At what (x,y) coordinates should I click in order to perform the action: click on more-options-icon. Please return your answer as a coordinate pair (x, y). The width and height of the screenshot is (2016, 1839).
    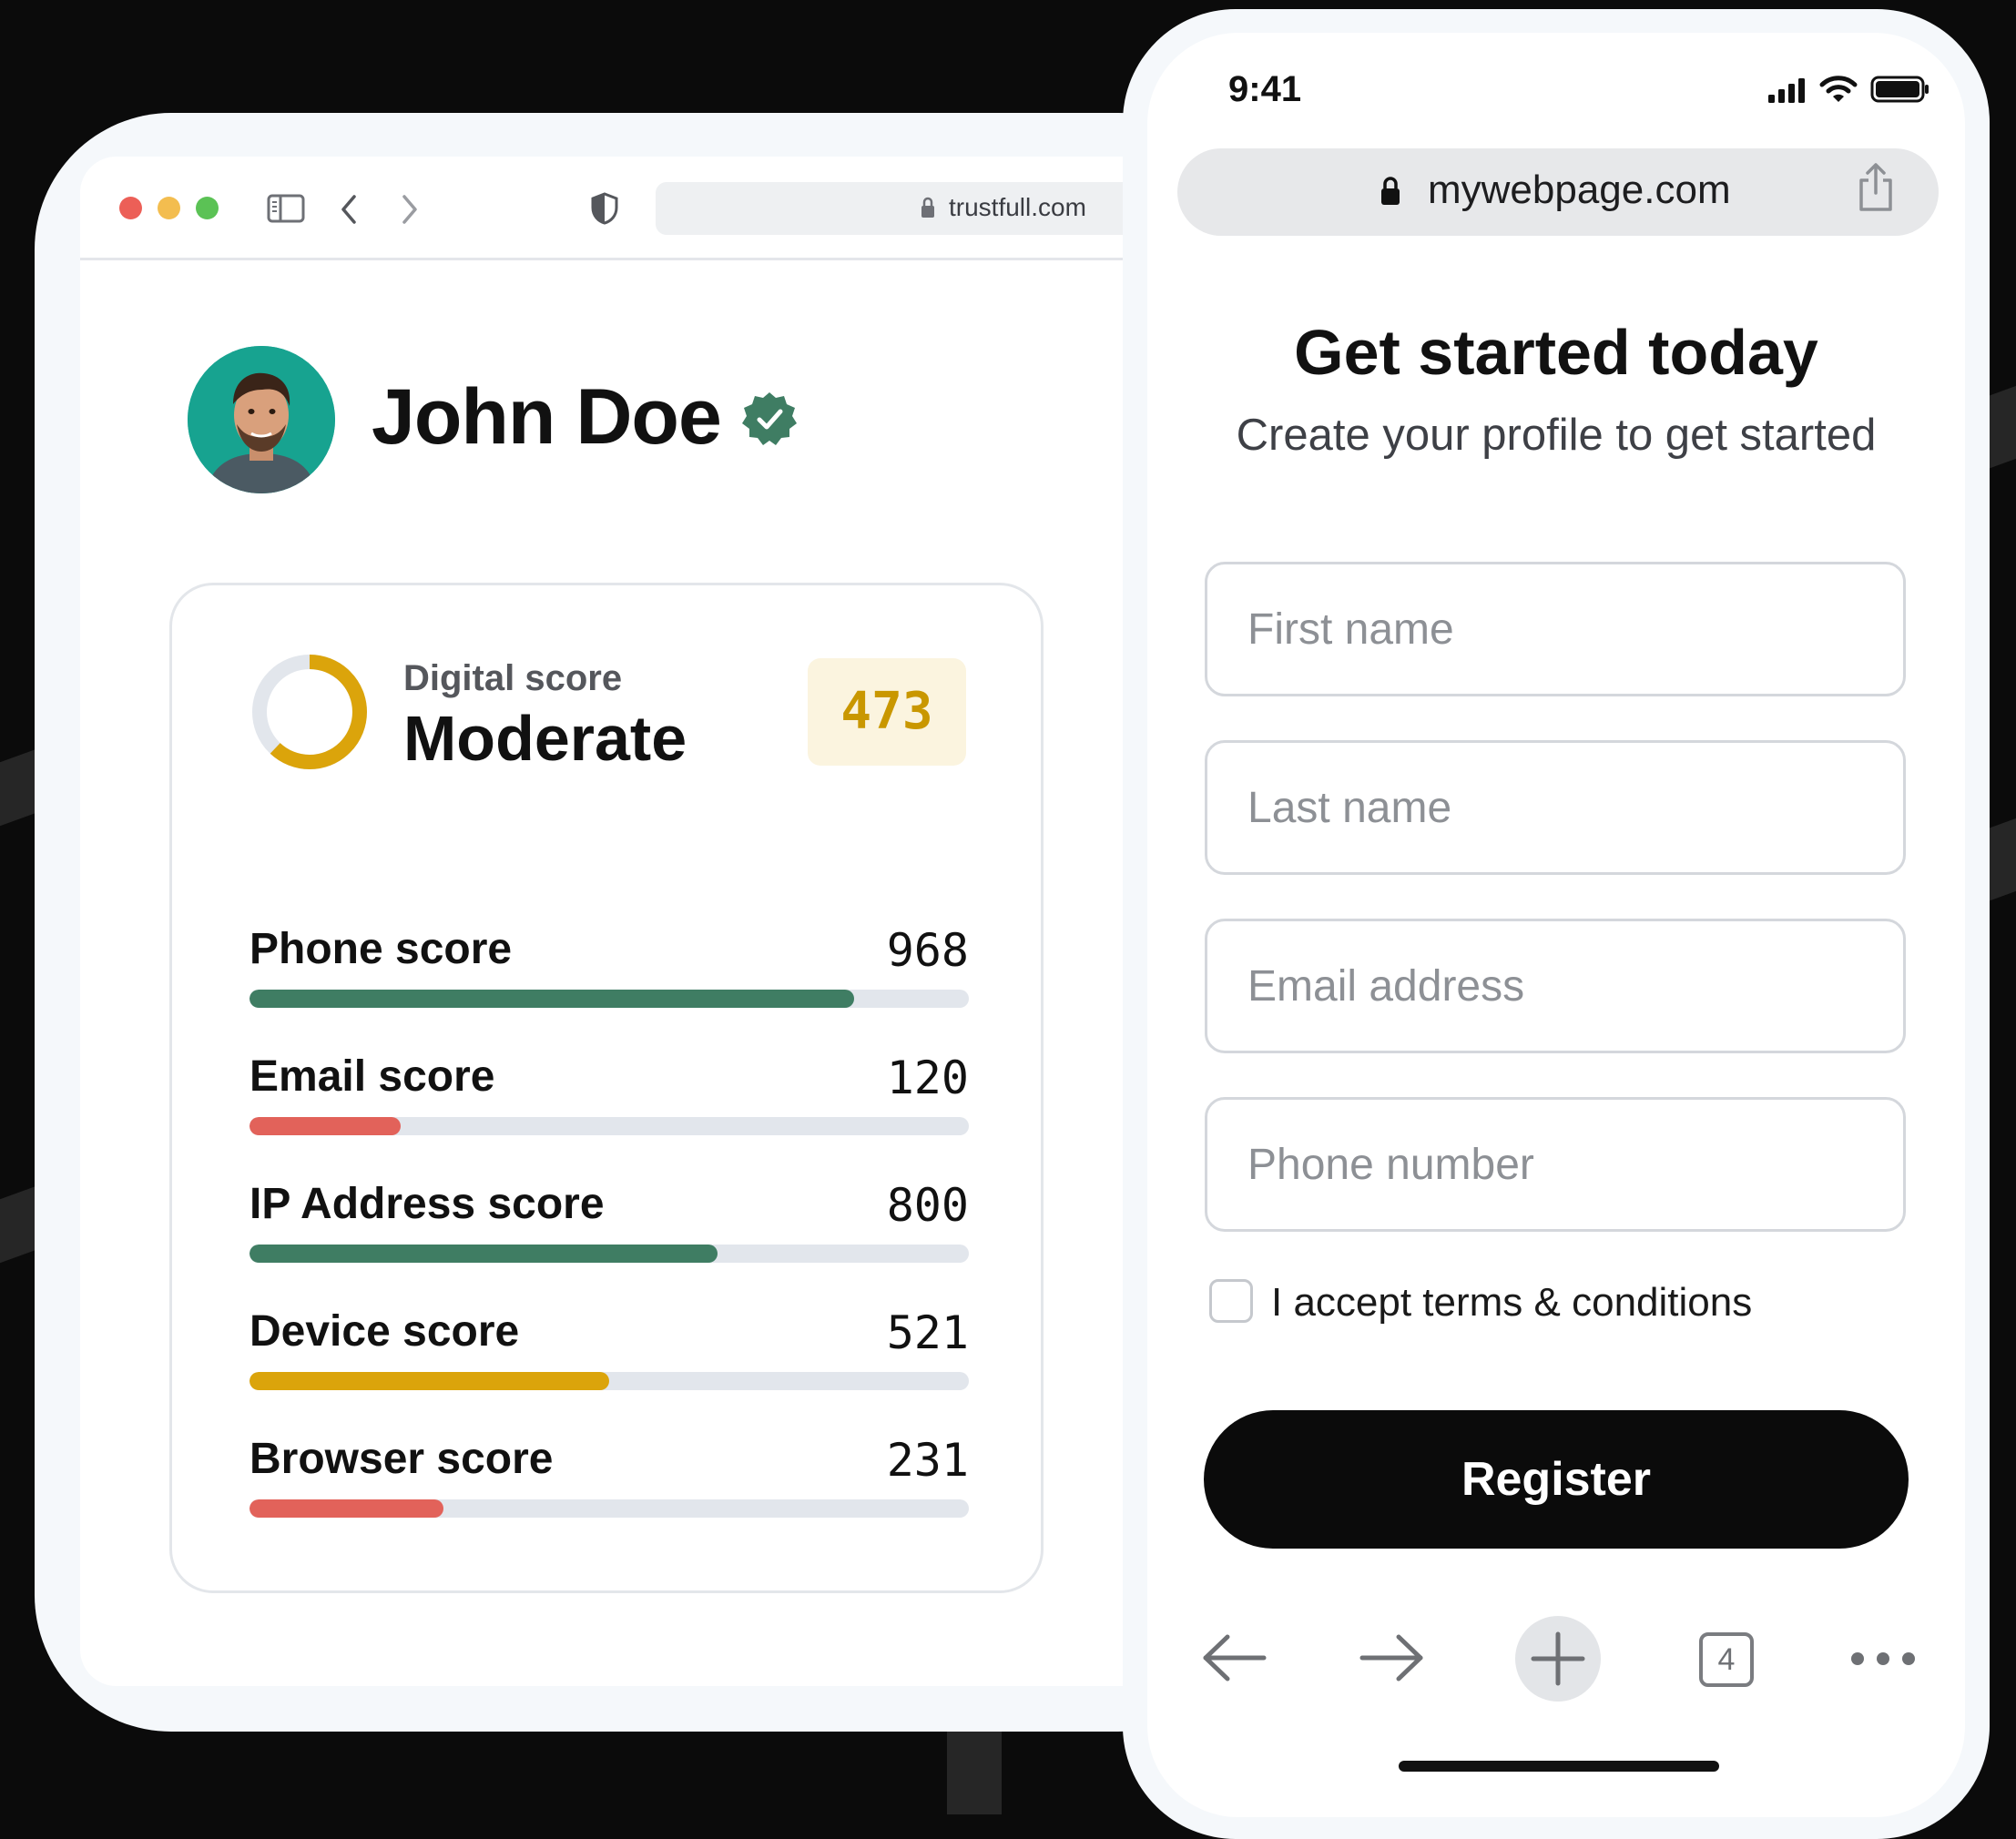
    Looking at the image, I should click on (1883, 1659).